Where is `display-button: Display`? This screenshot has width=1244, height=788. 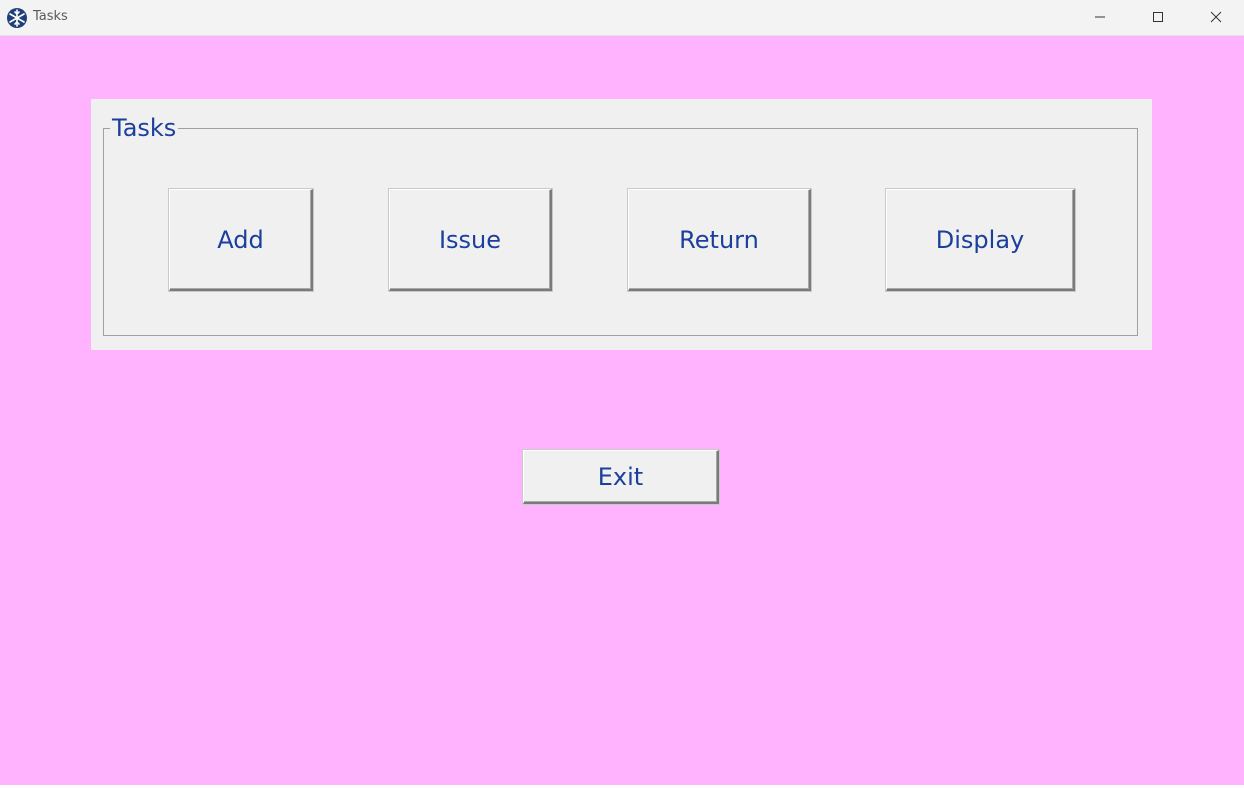 display-button: Display is located at coordinates (980, 240).